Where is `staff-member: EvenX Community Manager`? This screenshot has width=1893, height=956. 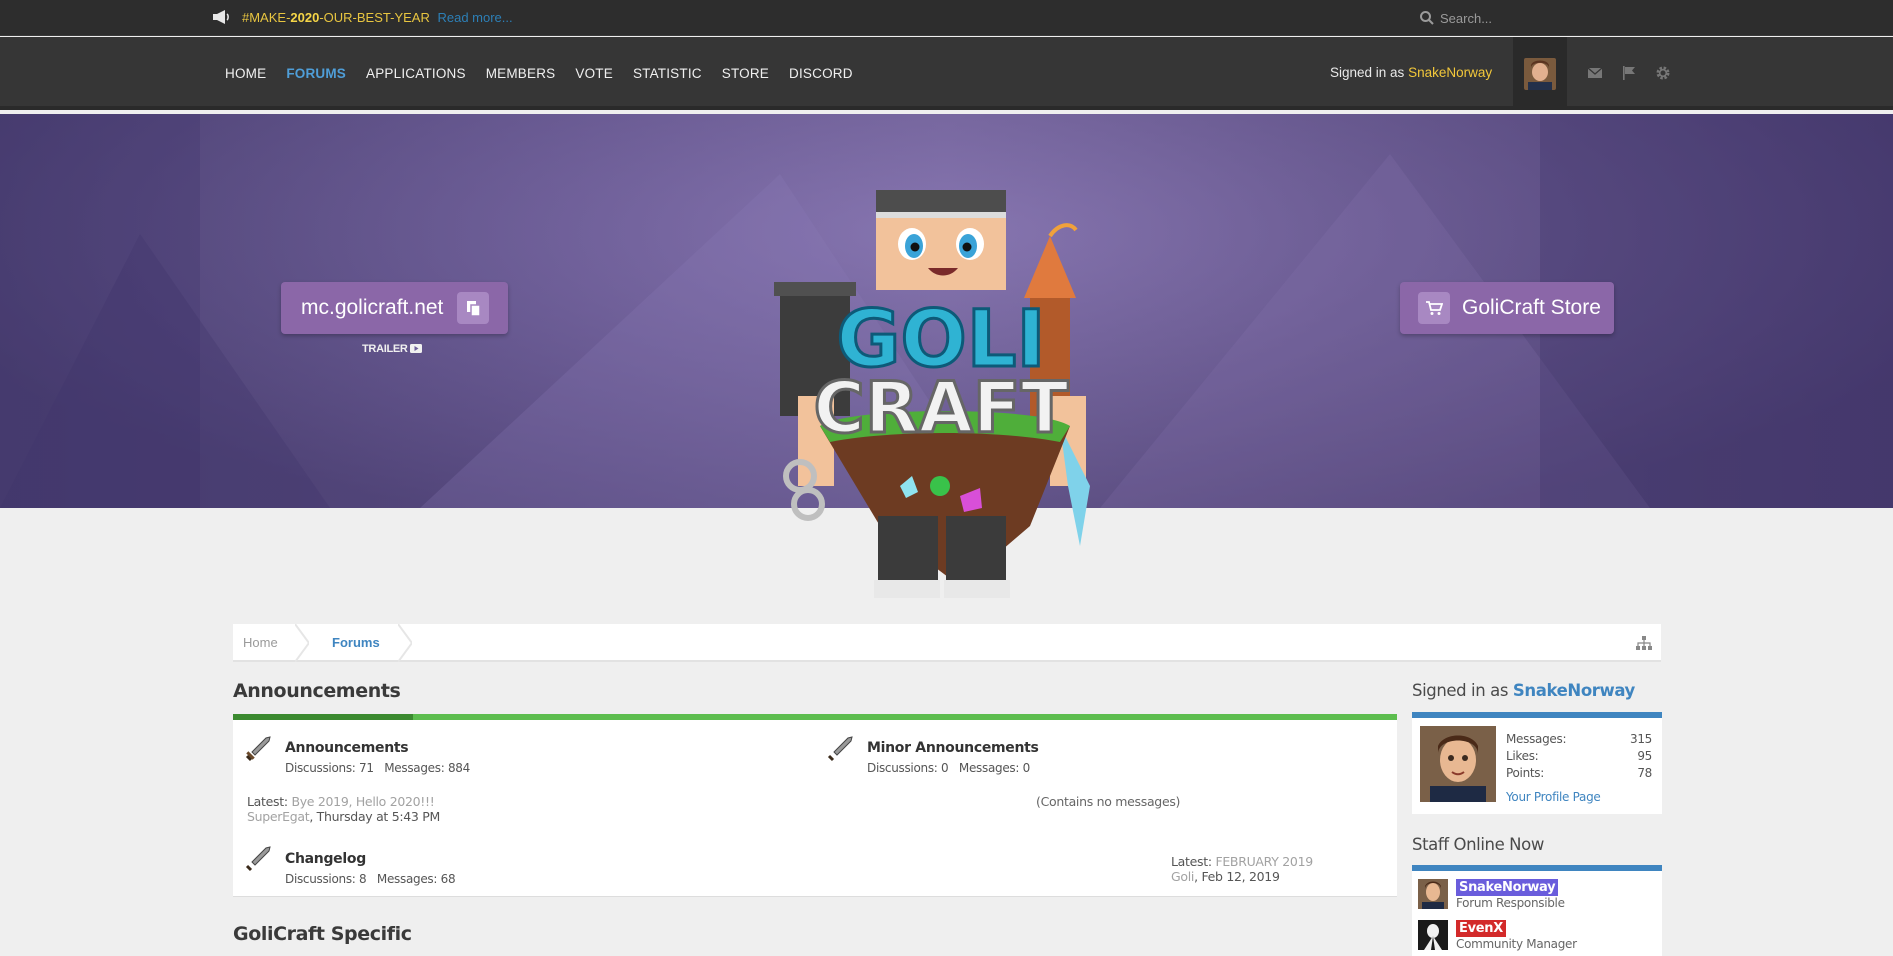
staff-member: EvenX Community Manager is located at coordinates (1536, 937).